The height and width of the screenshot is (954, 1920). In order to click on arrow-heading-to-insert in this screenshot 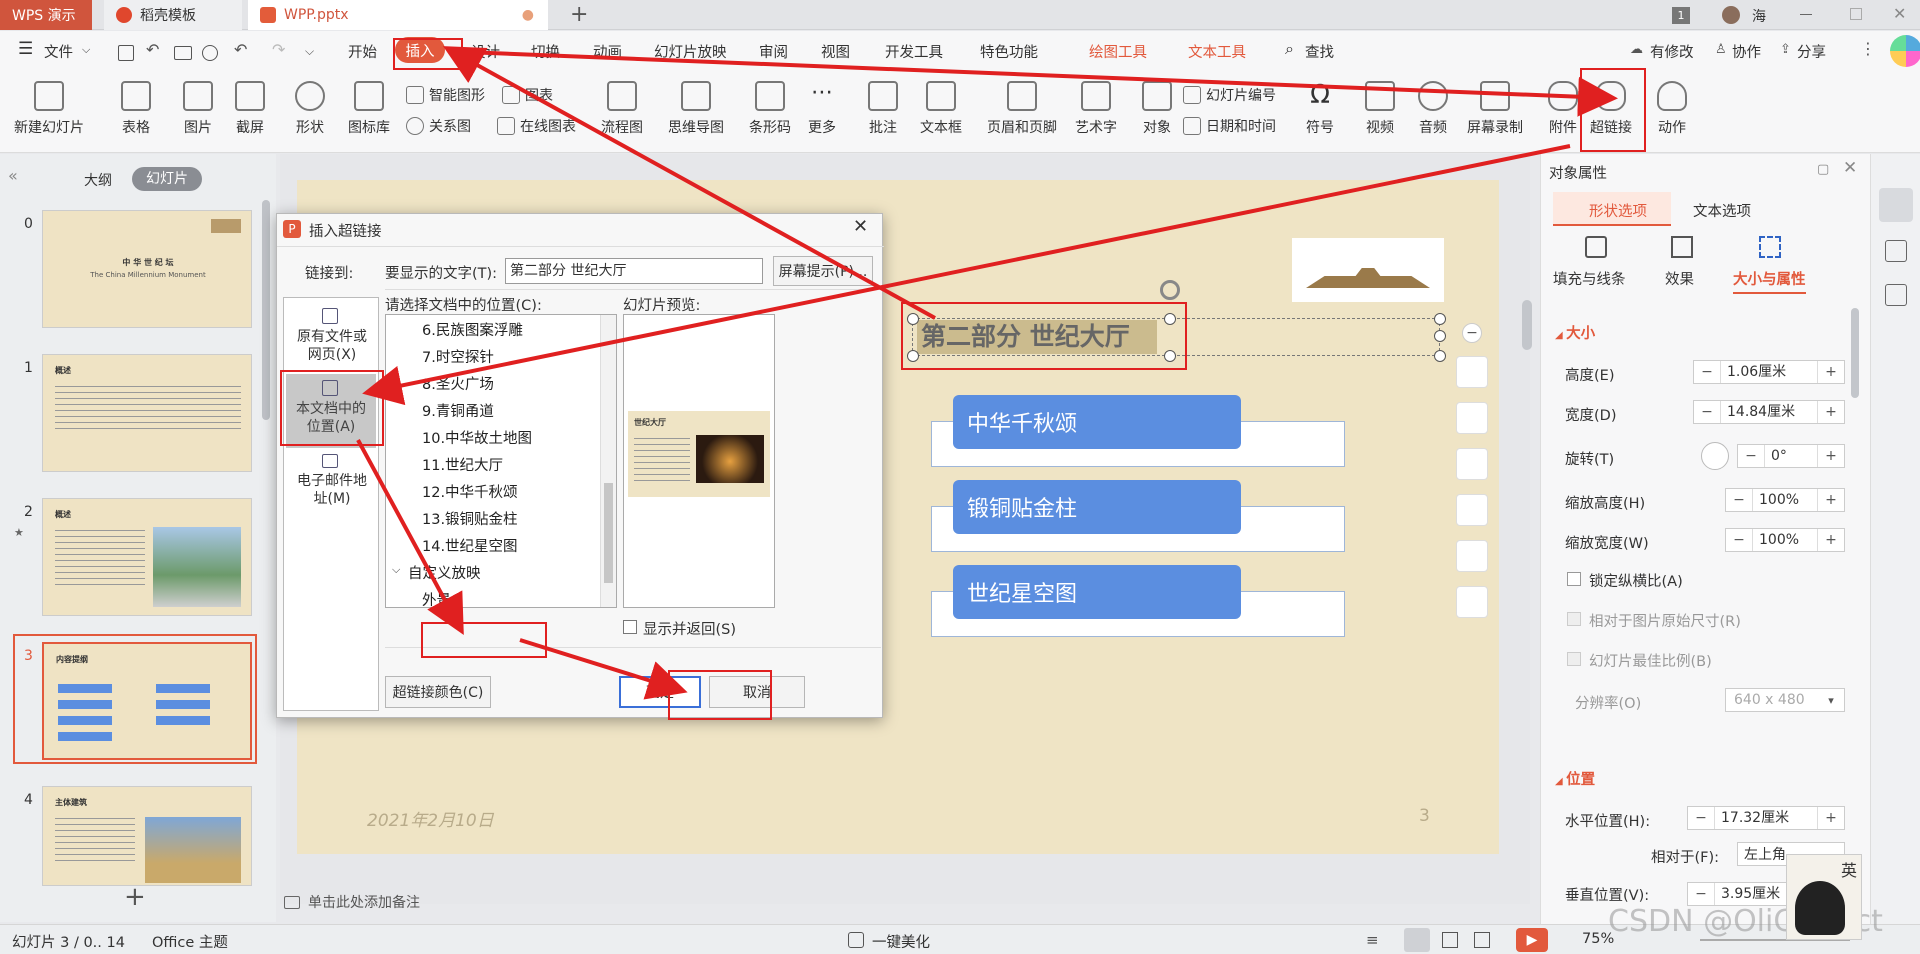, I will do `click(689, 183)`.